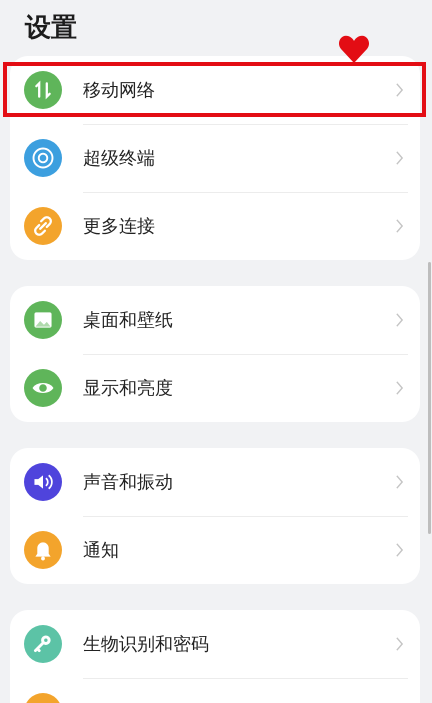 This screenshot has height=703, width=432. Describe the element at coordinates (354, 49) in the screenshot. I see `heart-icon` at that location.